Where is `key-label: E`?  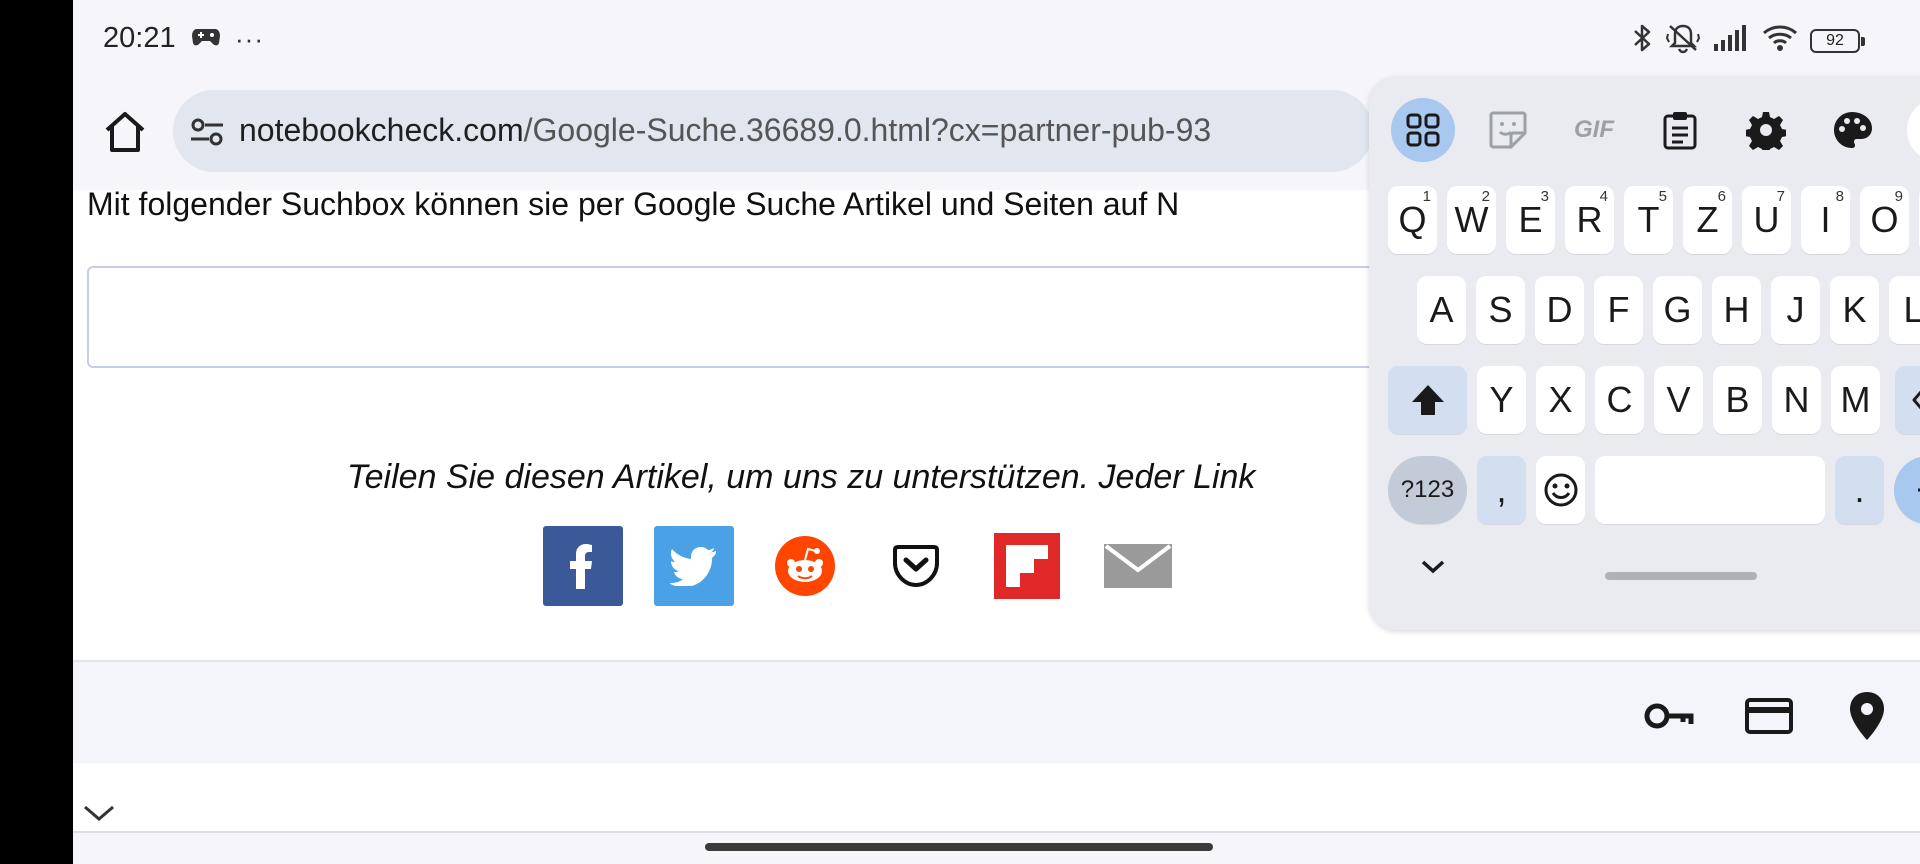 key-label: E is located at coordinates (1530, 219).